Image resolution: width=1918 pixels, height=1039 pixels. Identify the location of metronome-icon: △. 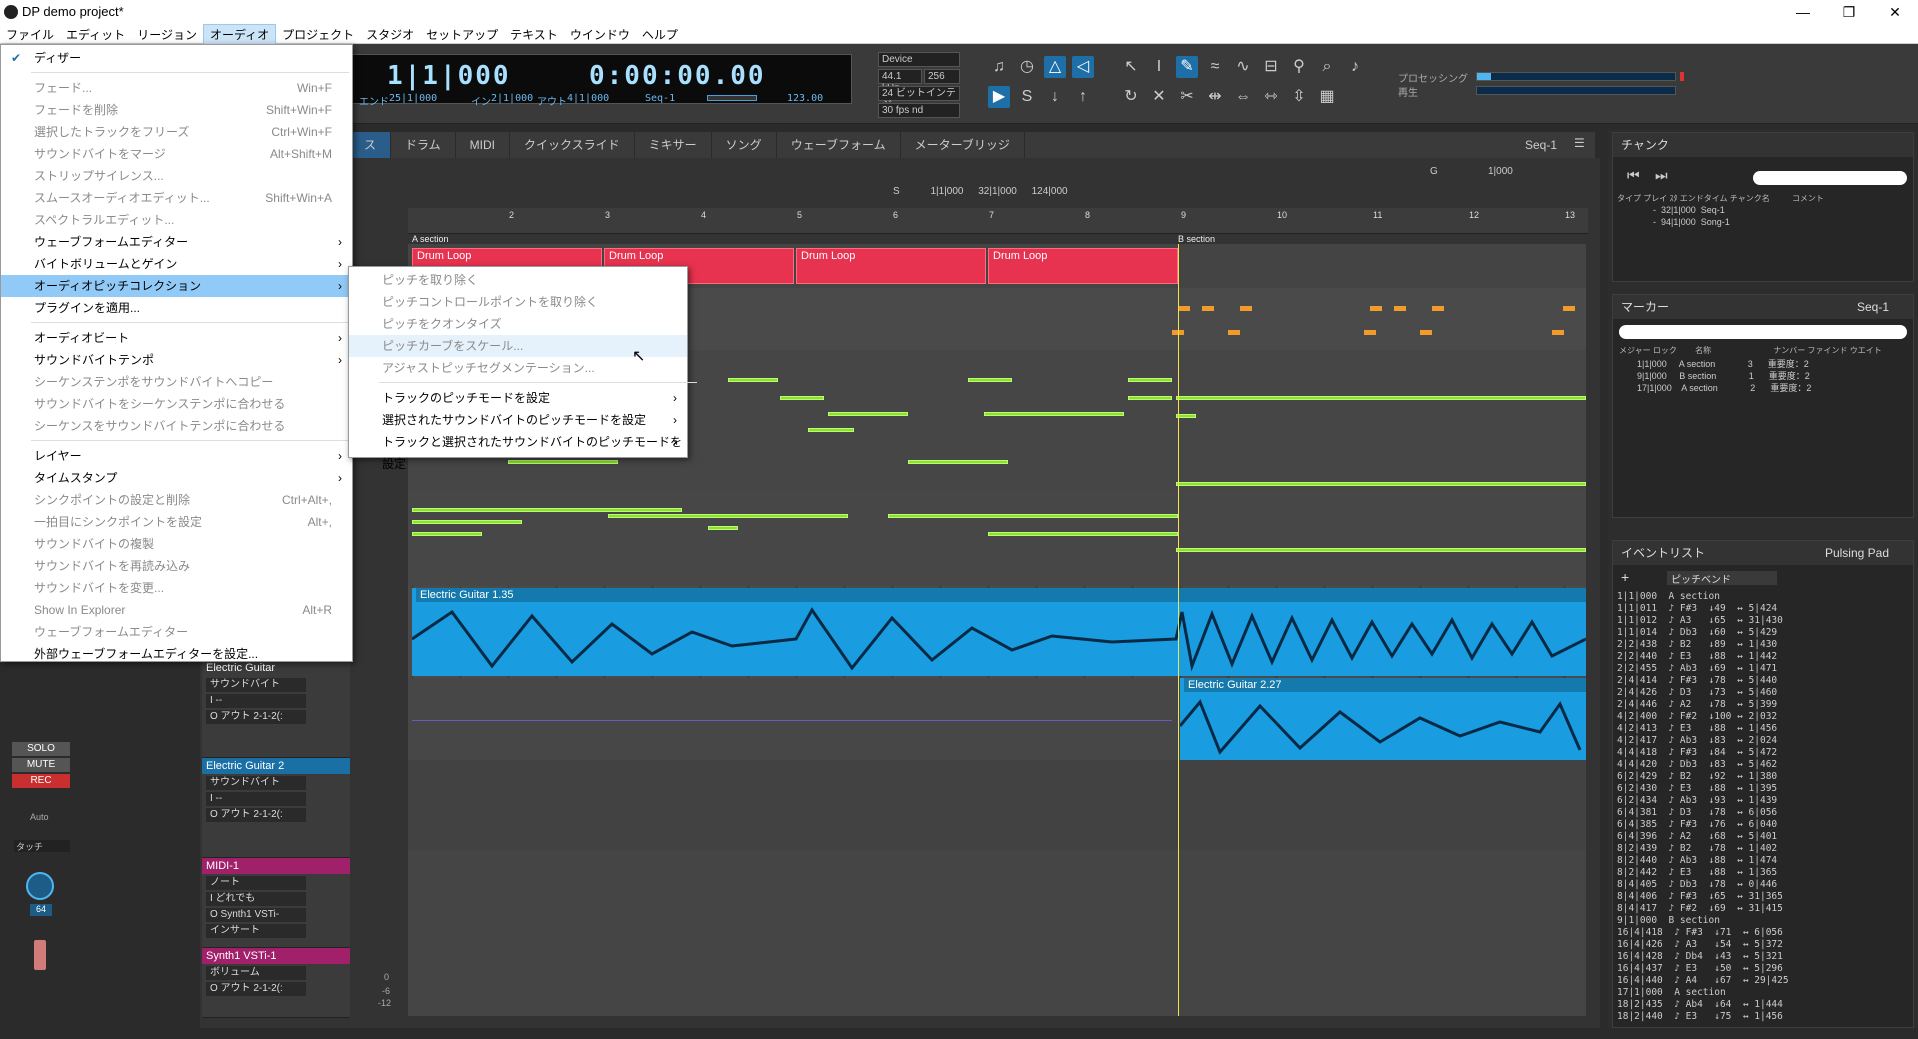
(1055, 67).